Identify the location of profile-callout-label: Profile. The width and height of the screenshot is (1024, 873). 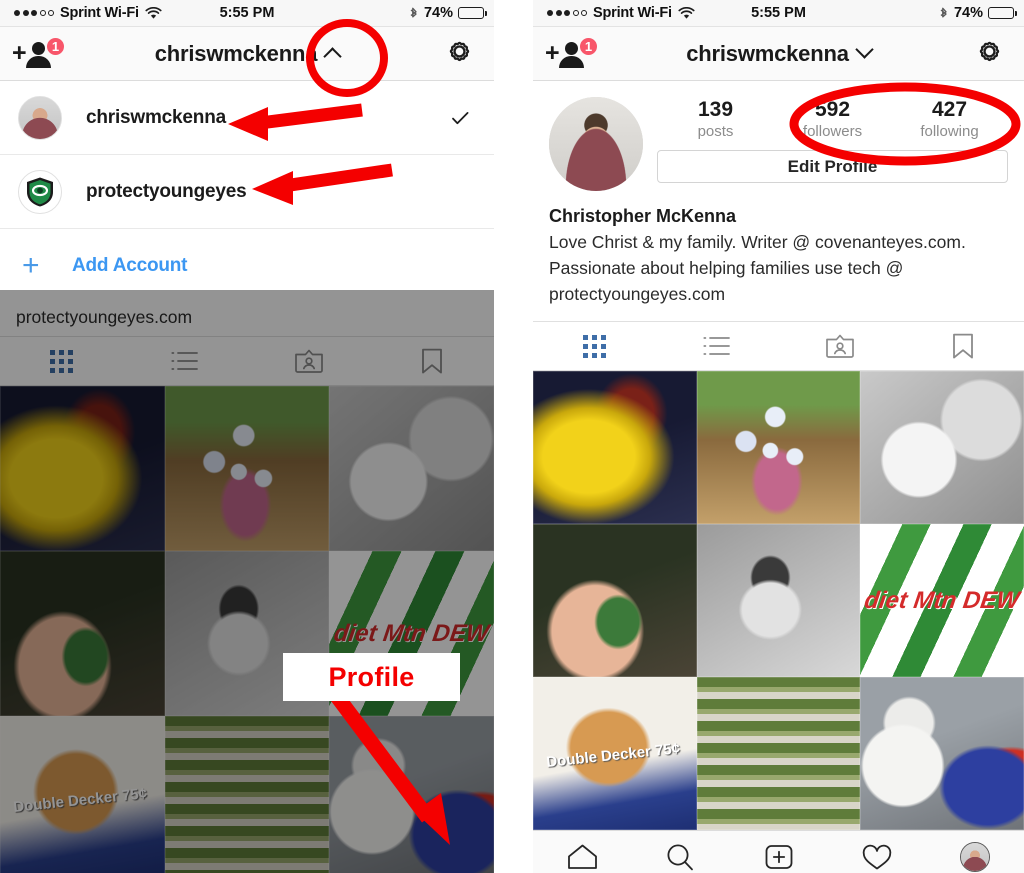
(371, 677).